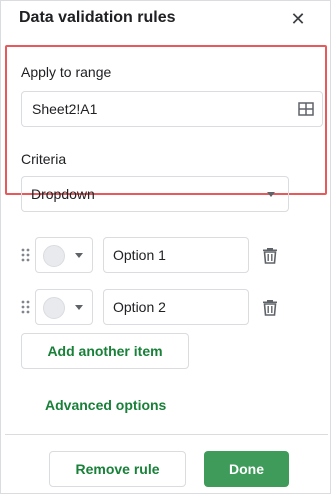  I want to click on add-item-button: Add another item, so click(105, 351).